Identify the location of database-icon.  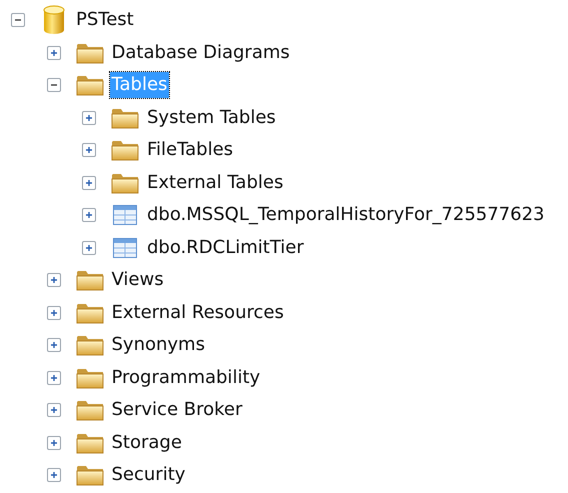
(54, 20).